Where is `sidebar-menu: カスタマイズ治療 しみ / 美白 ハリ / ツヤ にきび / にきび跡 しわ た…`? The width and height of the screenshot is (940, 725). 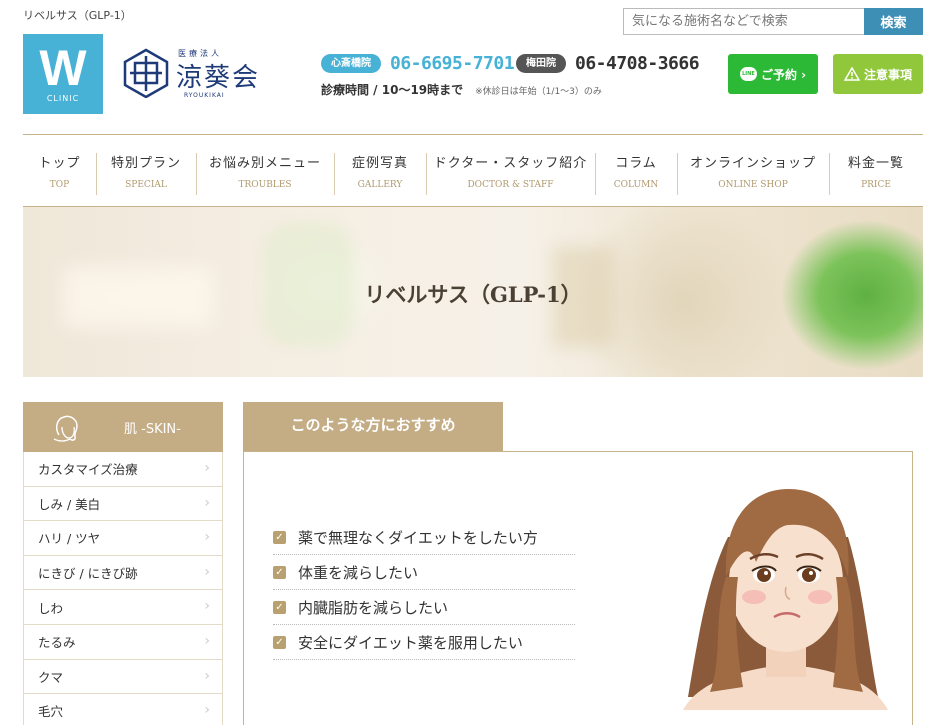 sidebar-menu: カスタマイズ治療 しみ / 美白 ハリ / ツヤ にきび / にきび跡 しわ た… is located at coordinates (123, 588).